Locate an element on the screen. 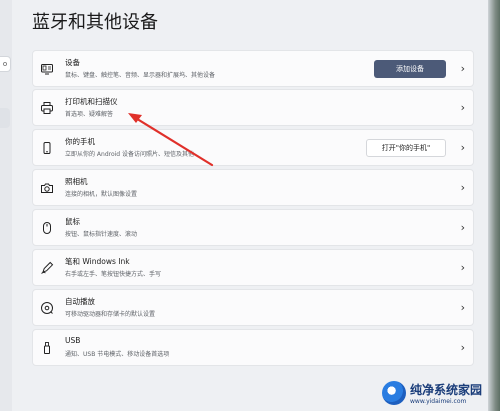  card-description: 右手或左手、笔按钮快捷方式、手写 is located at coordinates (113, 274).